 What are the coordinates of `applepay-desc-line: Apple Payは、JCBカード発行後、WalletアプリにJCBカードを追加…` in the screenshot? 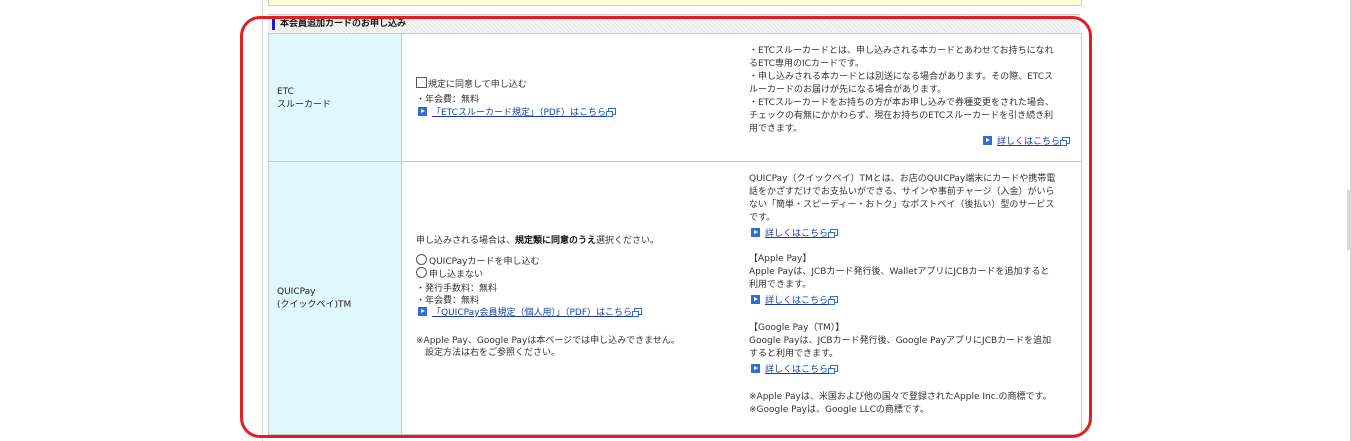 It's located at (899, 272).